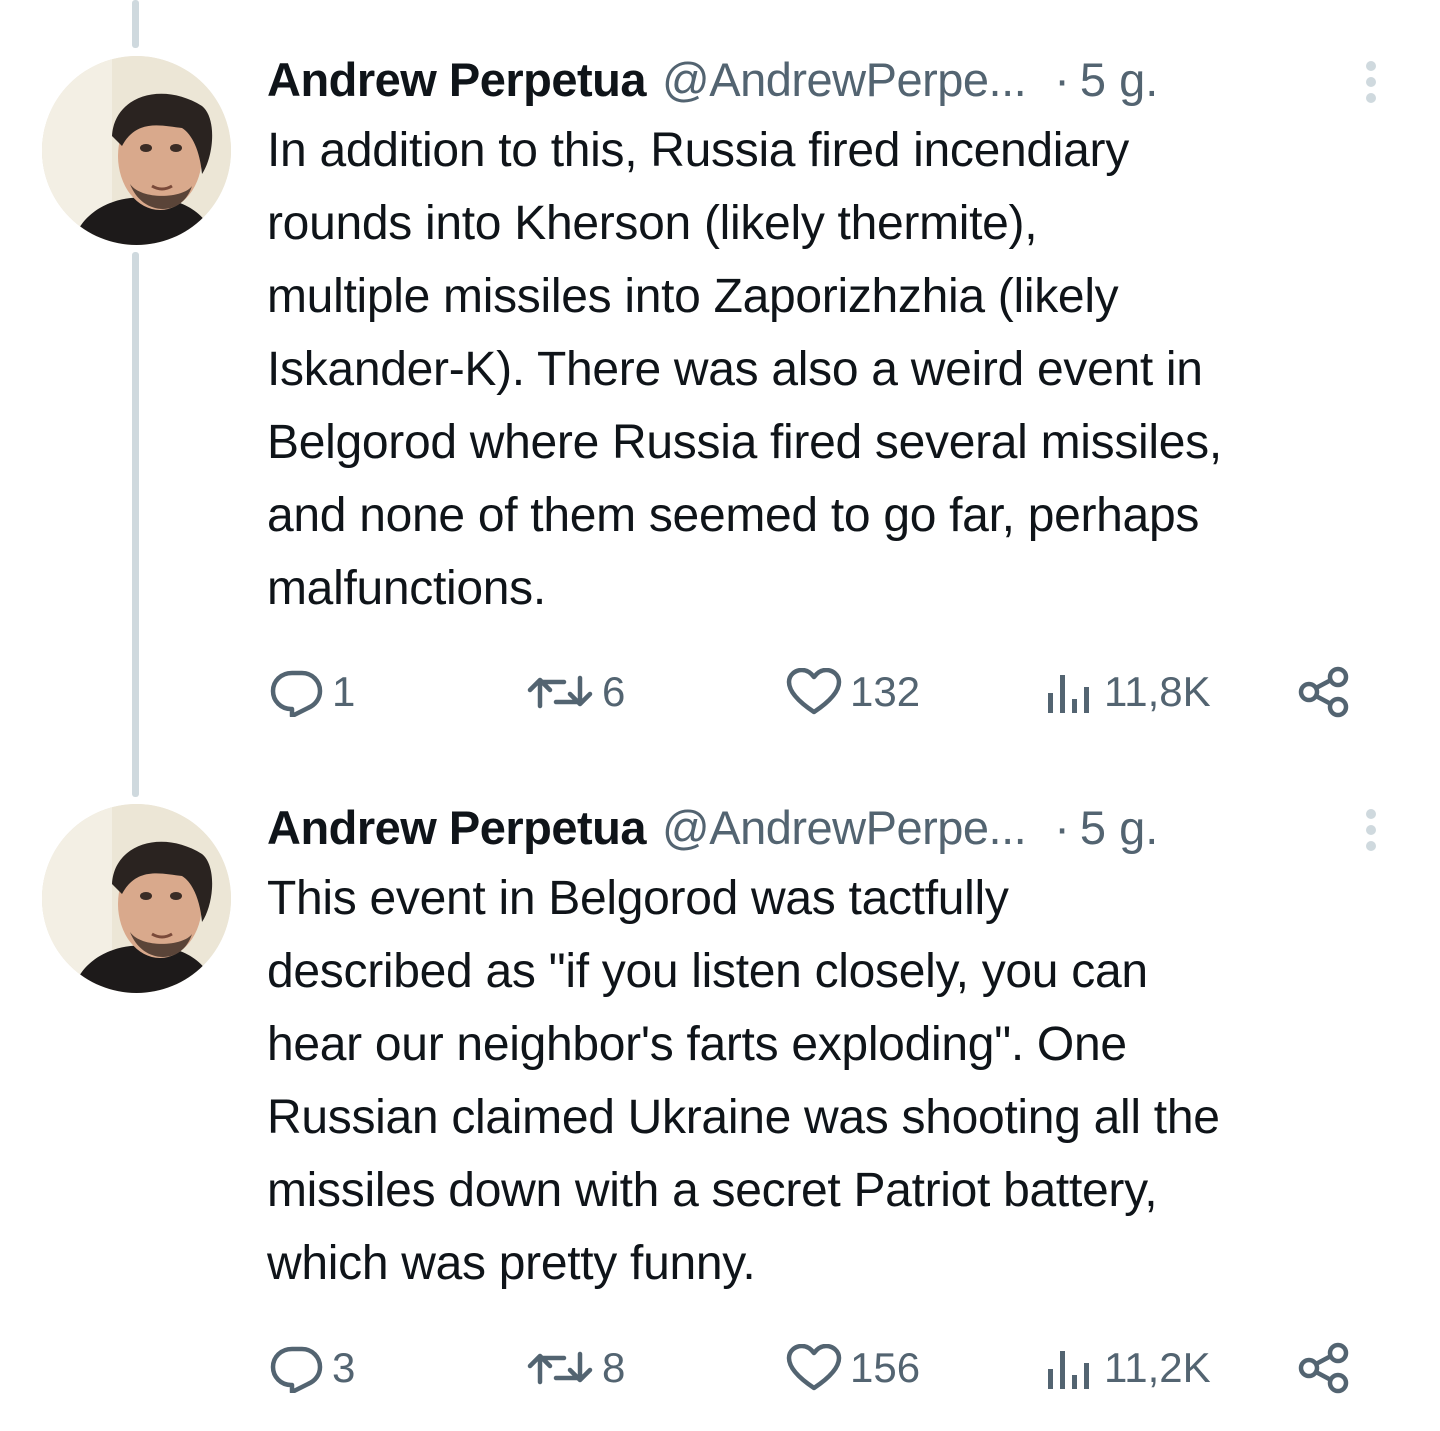 This screenshot has height=1431, width=1440. I want to click on like-count: 156, so click(885, 1367).